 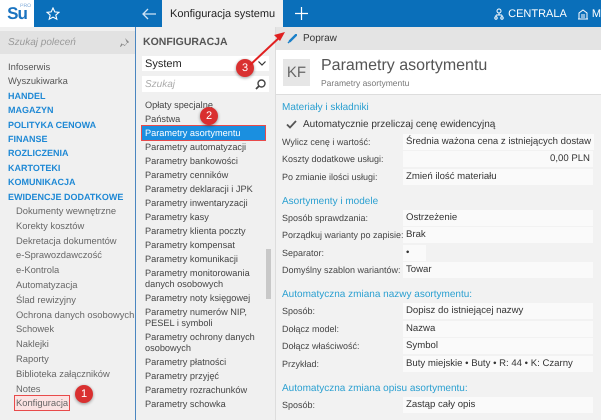 I want to click on menu-item: Dokumenty wewnętrzne, so click(x=66, y=211).